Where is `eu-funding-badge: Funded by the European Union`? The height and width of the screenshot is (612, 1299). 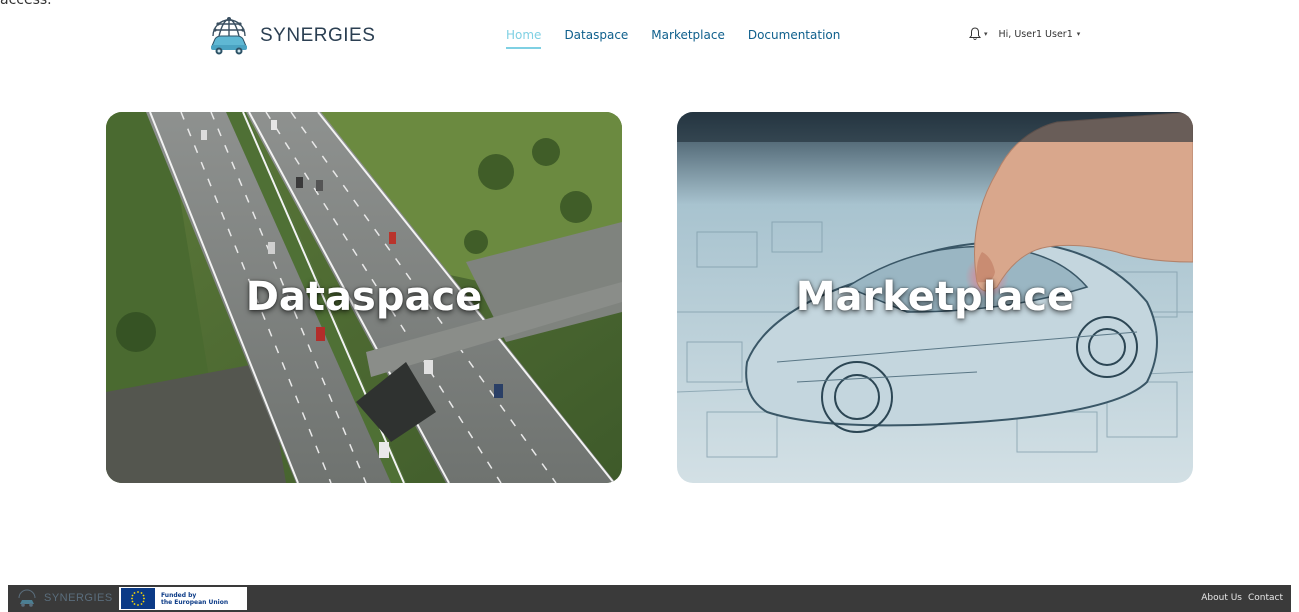 eu-funding-badge: Funded by the European Union is located at coordinates (183, 598).